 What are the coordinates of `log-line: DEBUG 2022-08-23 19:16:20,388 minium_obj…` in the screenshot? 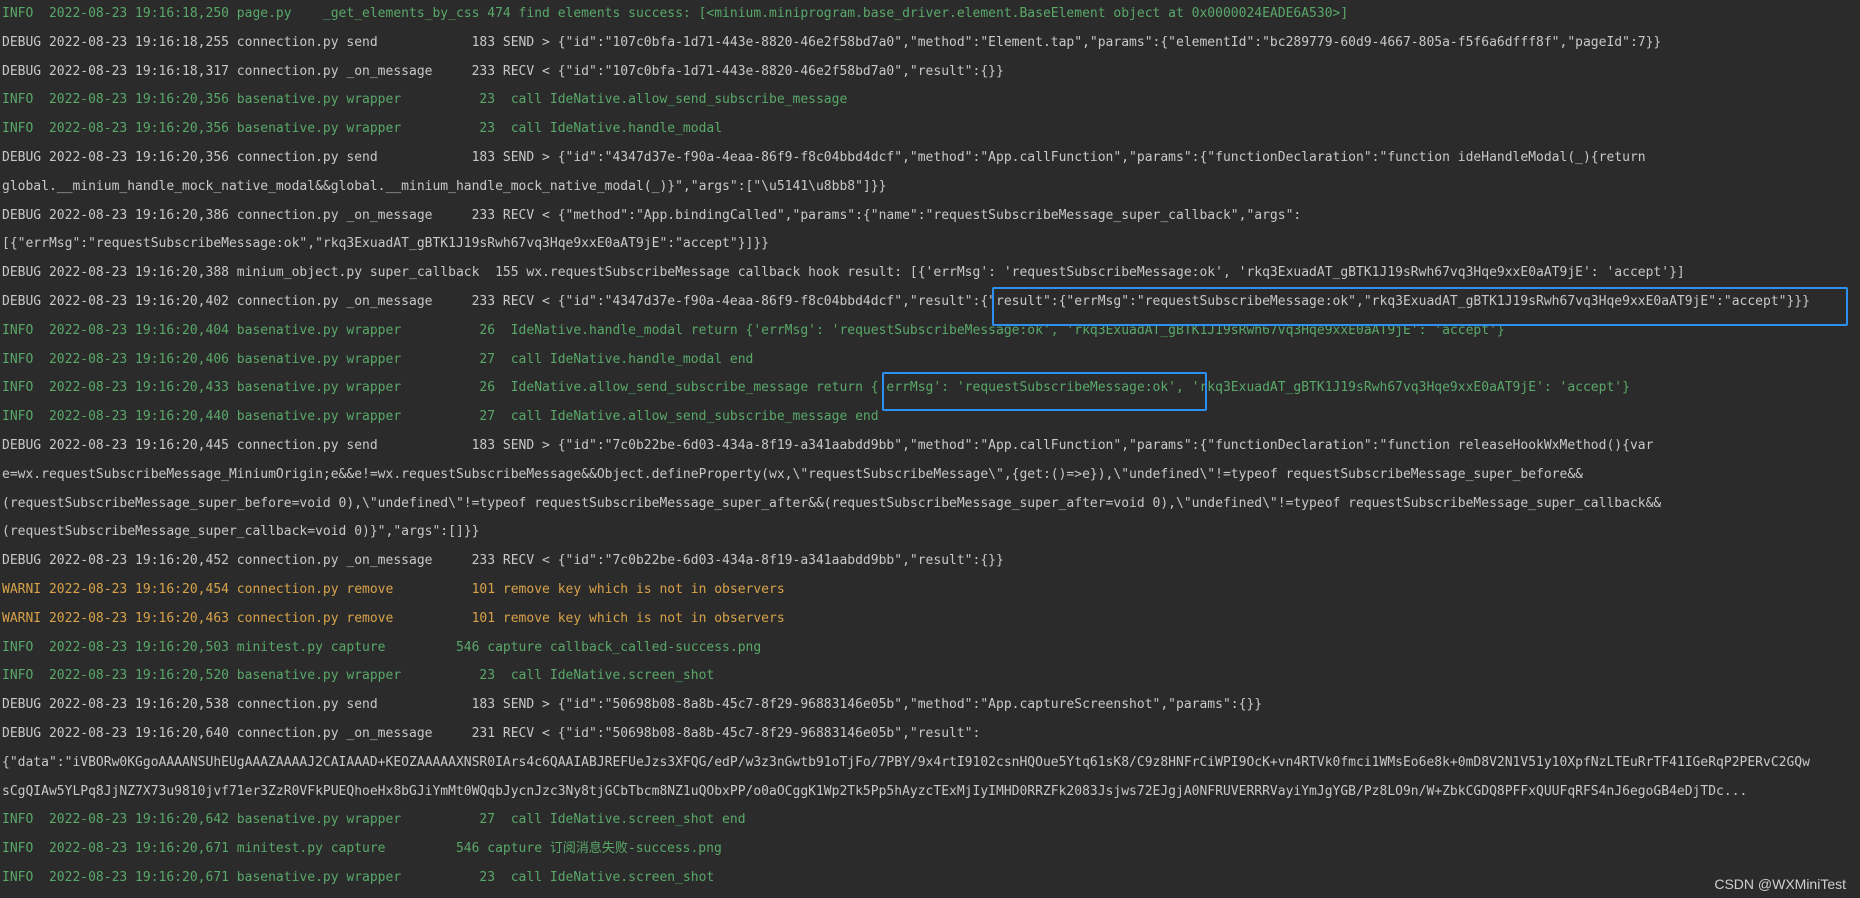 It's located at (843, 273).